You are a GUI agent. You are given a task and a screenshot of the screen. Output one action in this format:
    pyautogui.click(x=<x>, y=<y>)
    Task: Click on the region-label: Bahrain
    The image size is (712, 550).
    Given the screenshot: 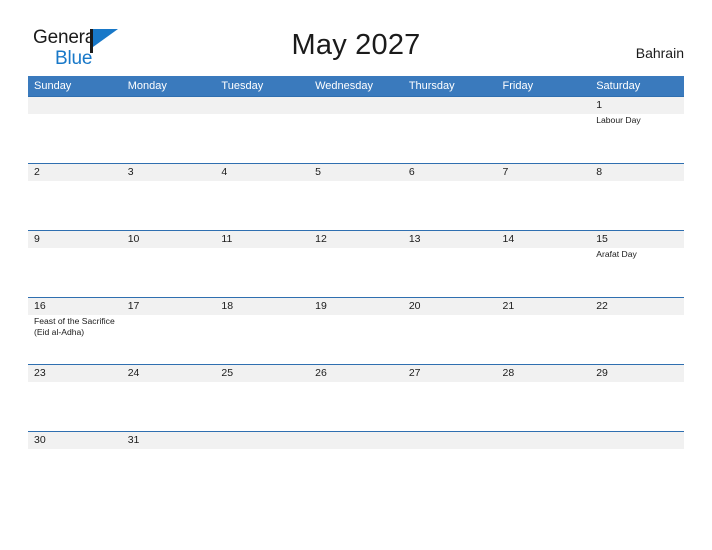 What is the action you would take?
    pyautogui.click(x=659, y=53)
    